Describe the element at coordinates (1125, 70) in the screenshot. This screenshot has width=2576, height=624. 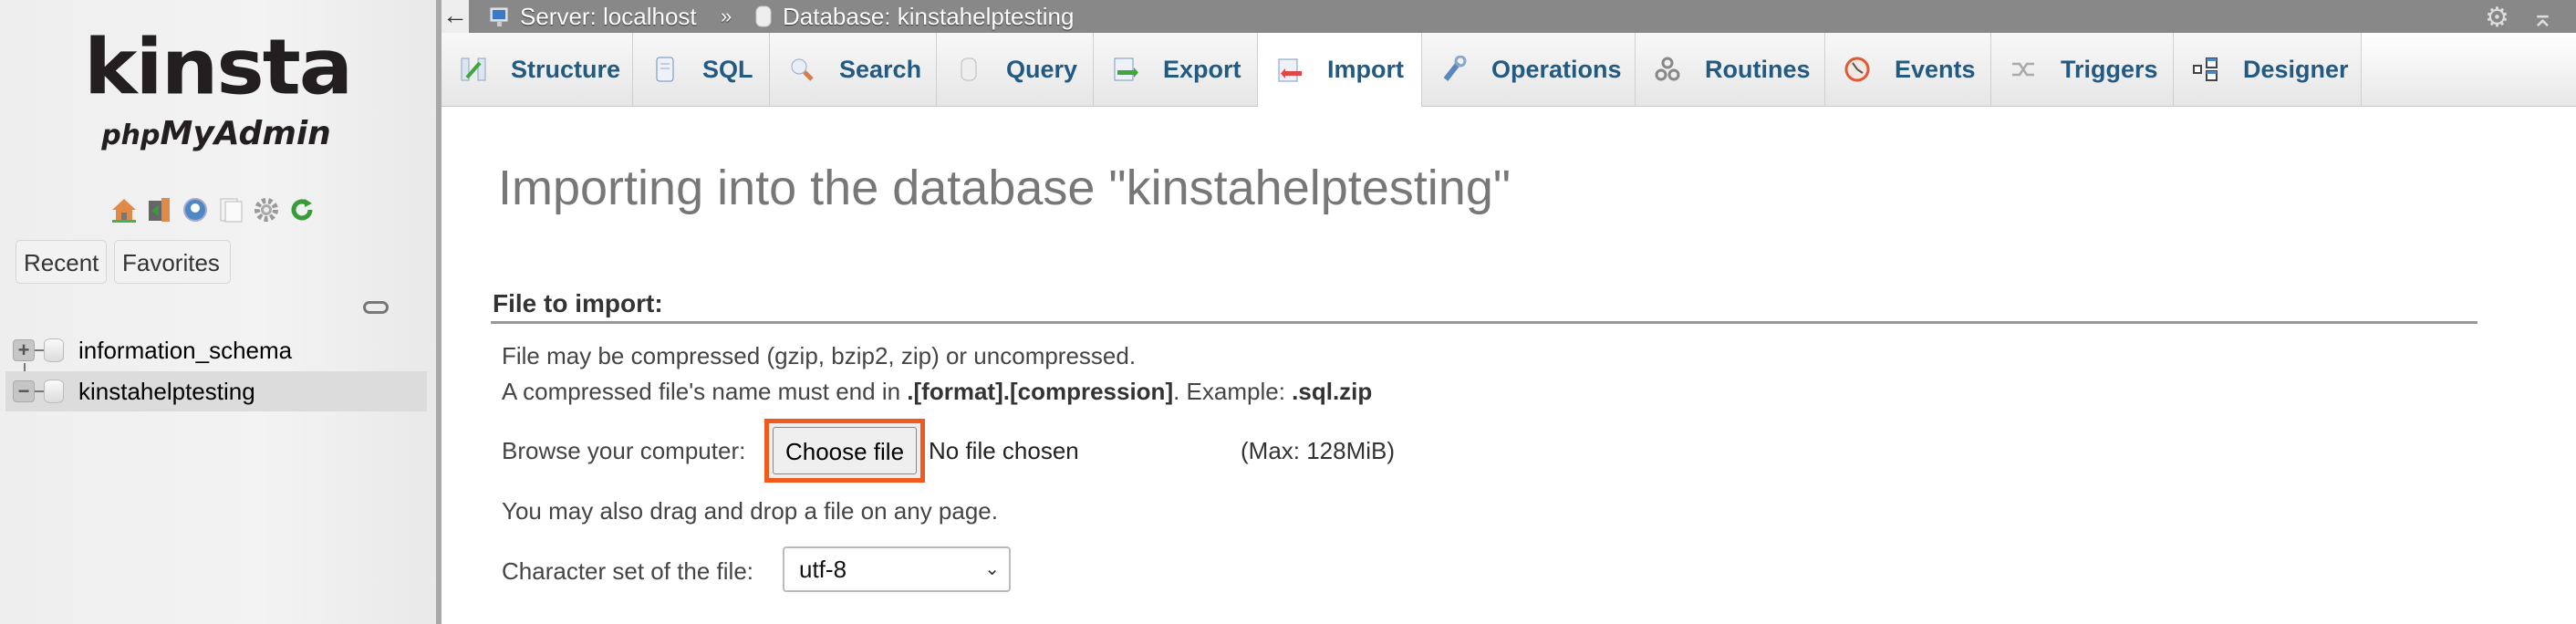
I see `export-icon` at that location.